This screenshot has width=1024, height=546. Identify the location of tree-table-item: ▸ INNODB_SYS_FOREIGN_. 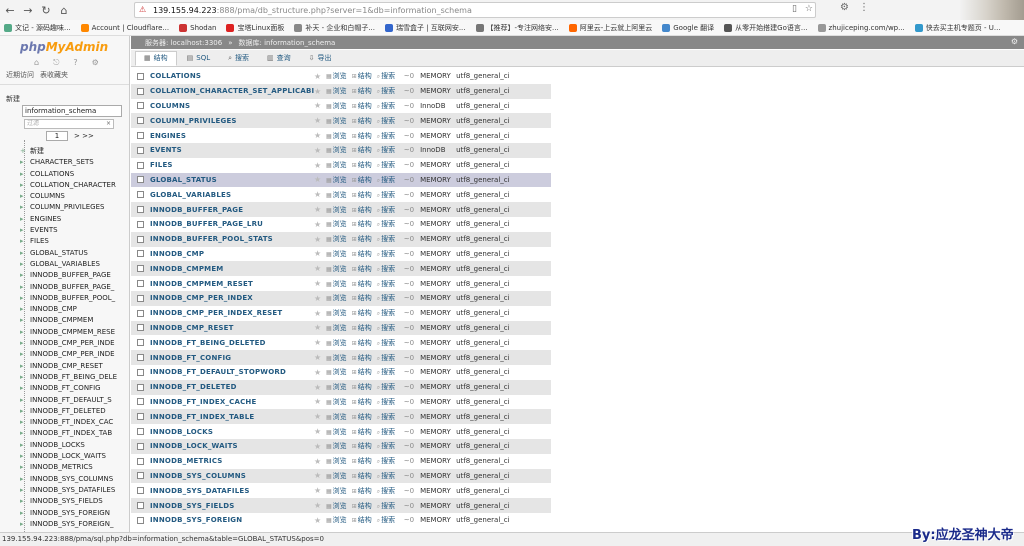
(74, 524).